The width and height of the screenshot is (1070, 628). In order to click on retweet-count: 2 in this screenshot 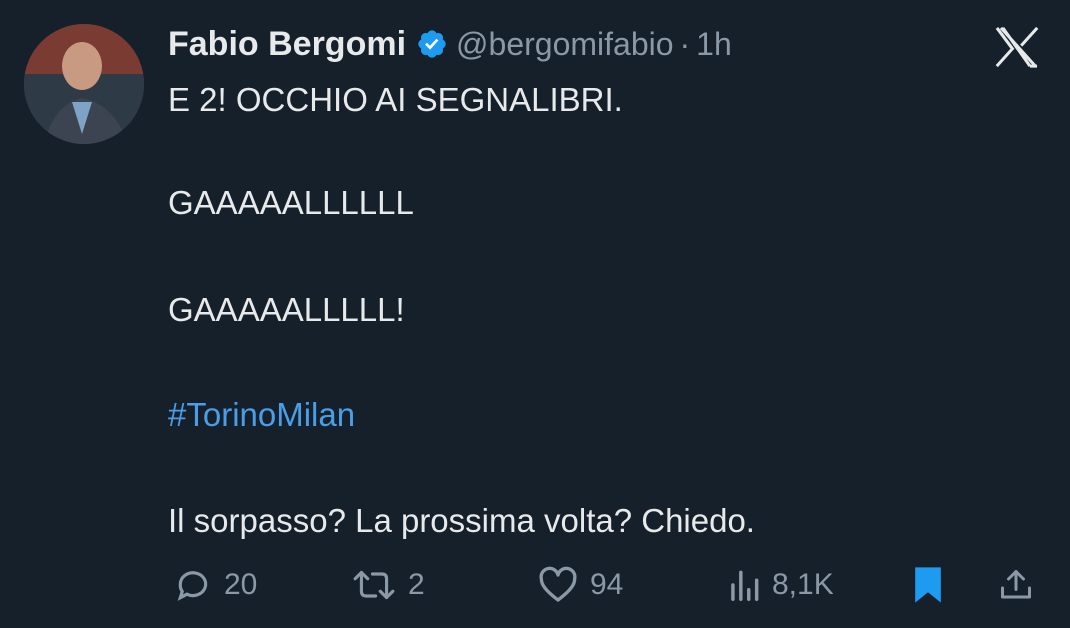, I will do `click(416, 584)`.